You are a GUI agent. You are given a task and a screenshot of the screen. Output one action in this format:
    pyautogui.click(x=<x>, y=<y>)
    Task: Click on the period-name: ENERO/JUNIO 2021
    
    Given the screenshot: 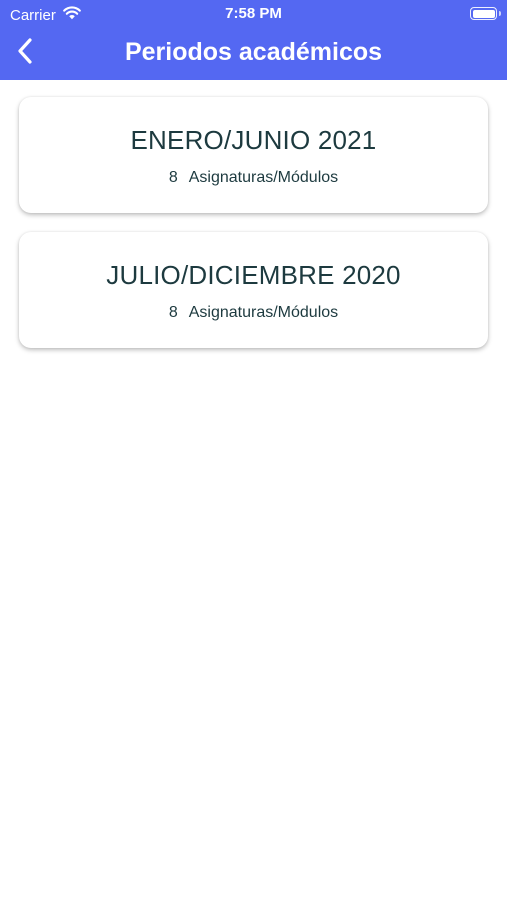 What is the action you would take?
    pyautogui.click(x=253, y=140)
    